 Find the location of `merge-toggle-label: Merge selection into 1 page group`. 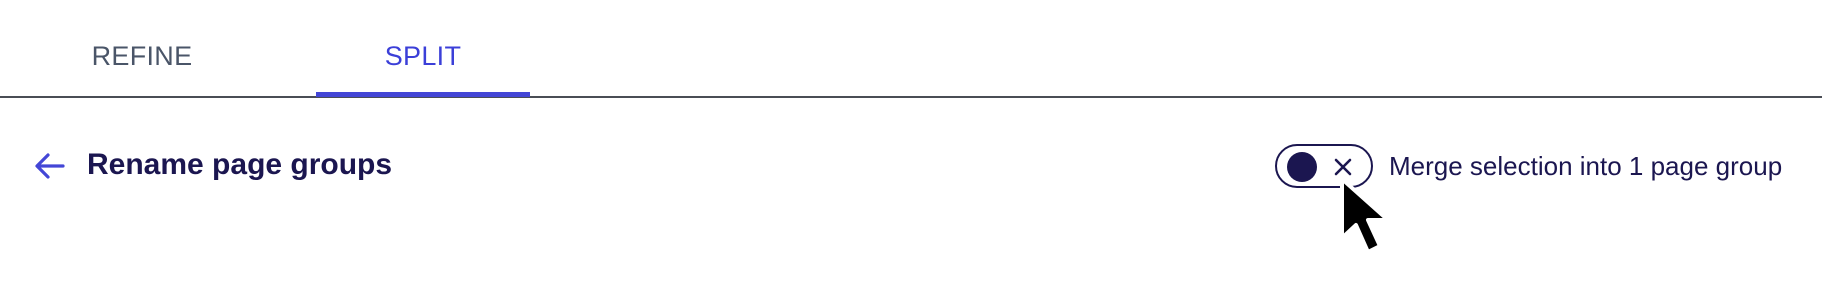

merge-toggle-label: Merge selection into 1 page group is located at coordinates (1586, 166).